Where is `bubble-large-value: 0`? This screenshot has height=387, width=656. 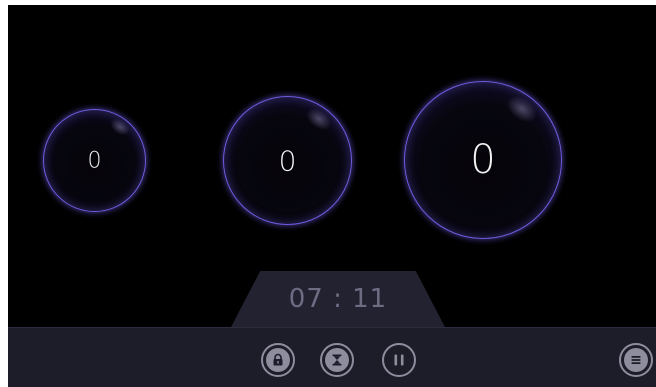
bubble-large-value: 0 is located at coordinates (483, 160).